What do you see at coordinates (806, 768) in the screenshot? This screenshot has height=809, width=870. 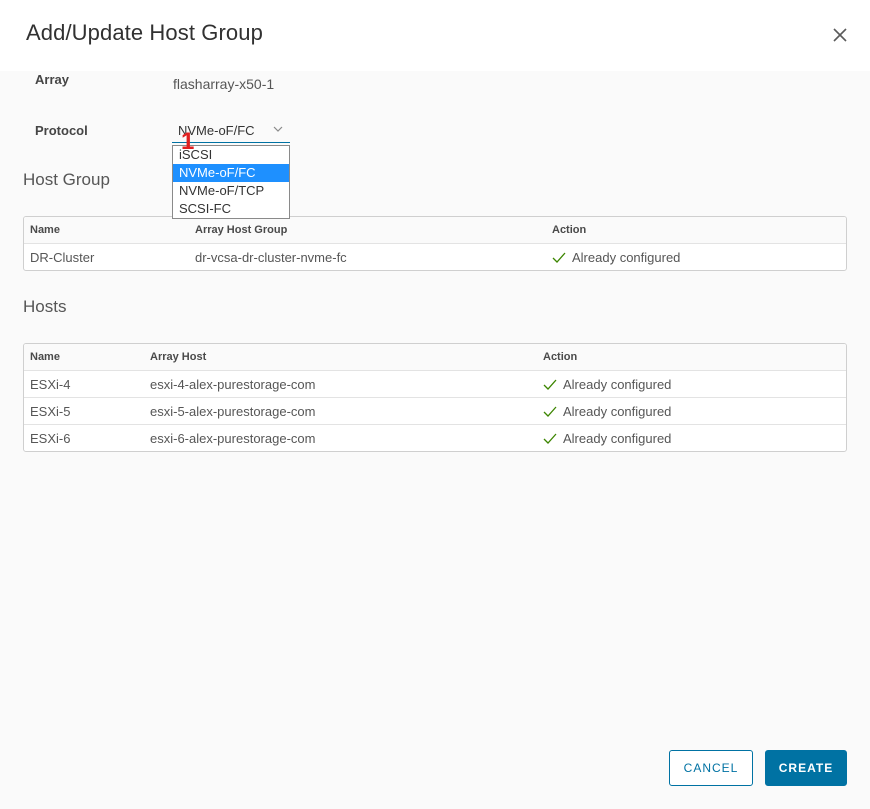 I see `create-button: CREATE` at bounding box center [806, 768].